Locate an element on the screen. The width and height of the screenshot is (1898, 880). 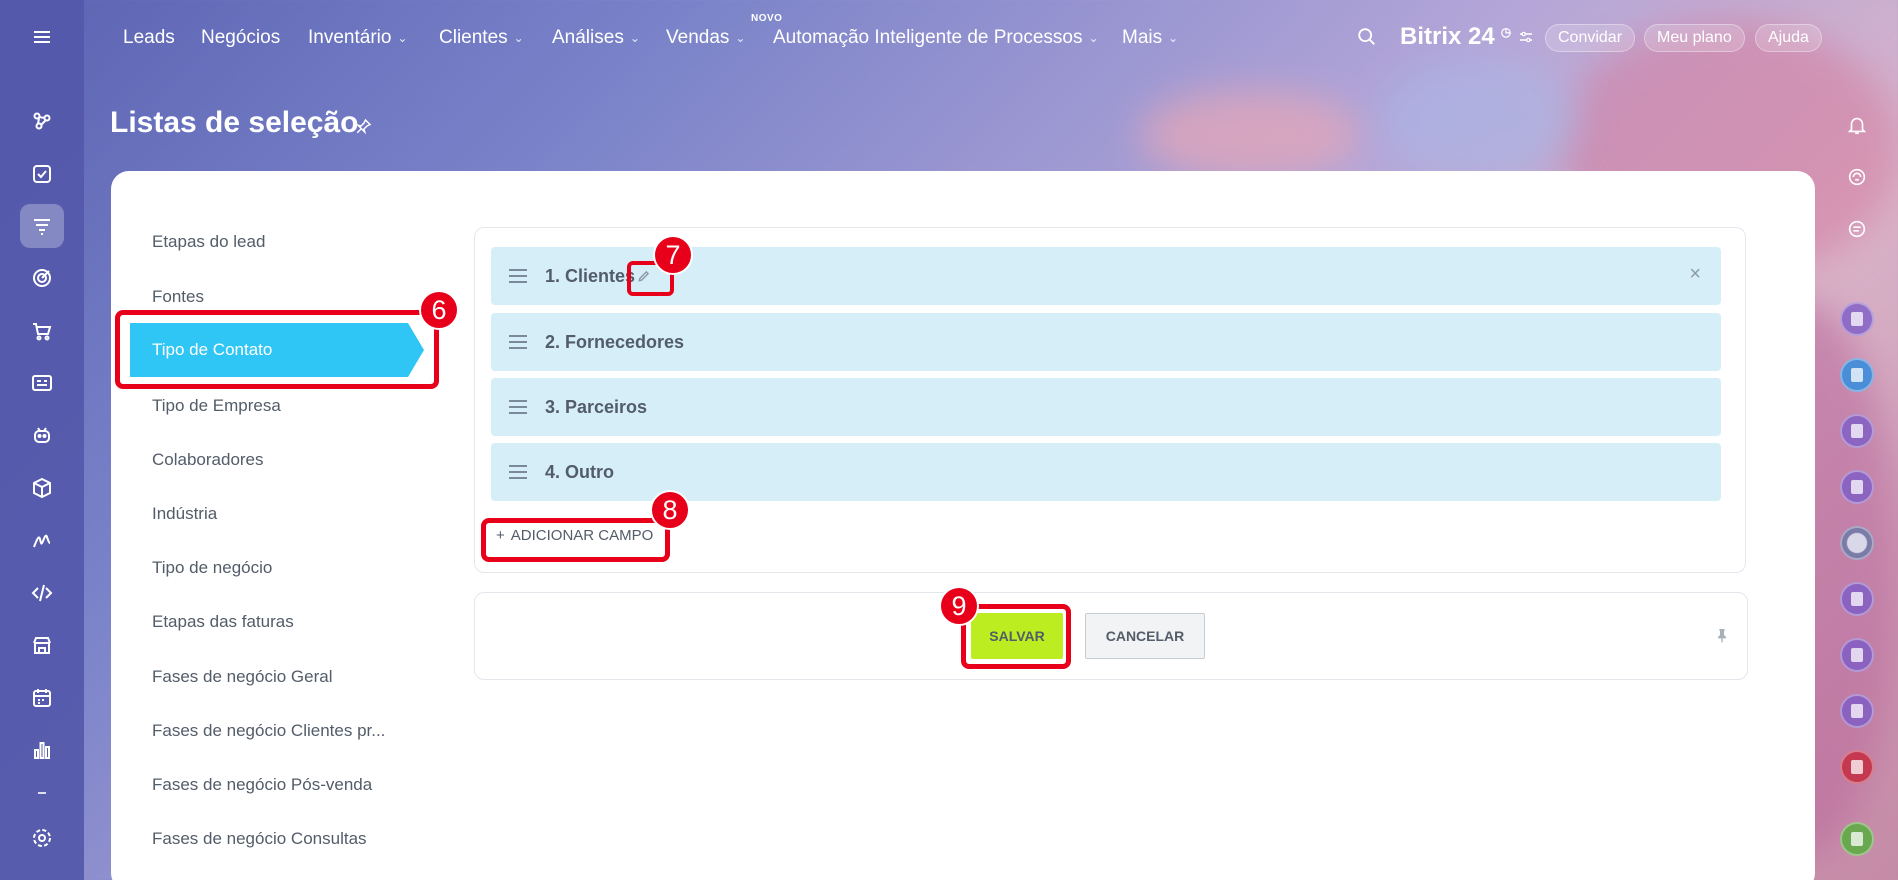
nav-clientes: Clientes ⌄ is located at coordinates (481, 38).